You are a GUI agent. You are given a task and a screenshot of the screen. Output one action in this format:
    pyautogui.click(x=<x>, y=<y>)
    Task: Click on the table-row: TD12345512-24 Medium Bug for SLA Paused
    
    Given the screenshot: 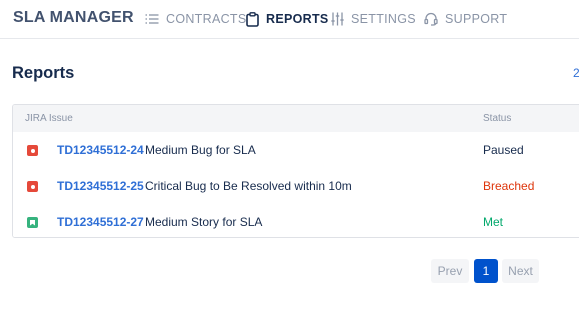 What is the action you would take?
    pyautogui.click(x=296, y=150)
    